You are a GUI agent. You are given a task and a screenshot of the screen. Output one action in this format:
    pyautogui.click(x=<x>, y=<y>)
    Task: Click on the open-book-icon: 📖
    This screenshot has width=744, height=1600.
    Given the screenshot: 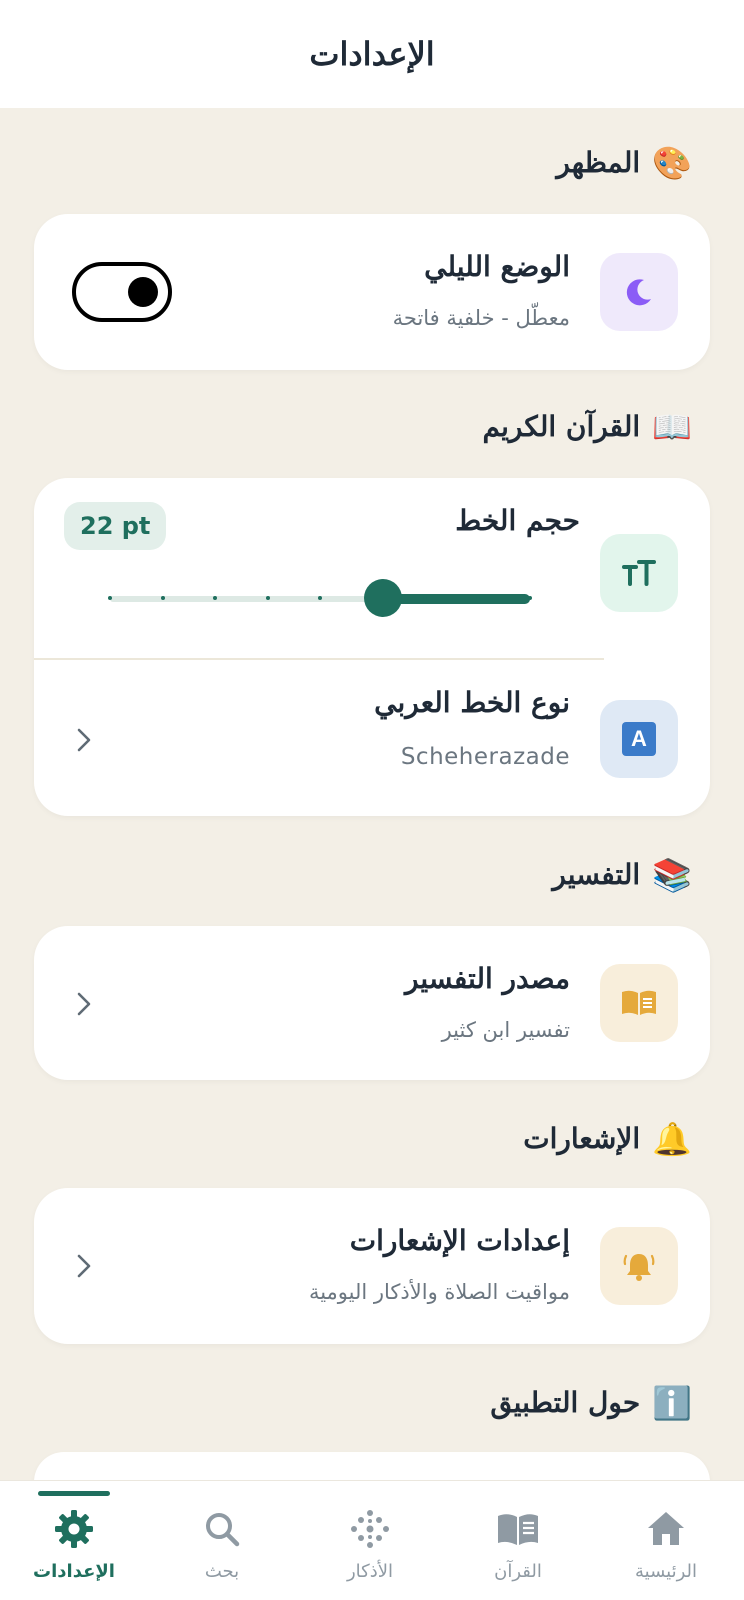 What is the action you would take?
    pyautogui.click(x=672, y=426)
    